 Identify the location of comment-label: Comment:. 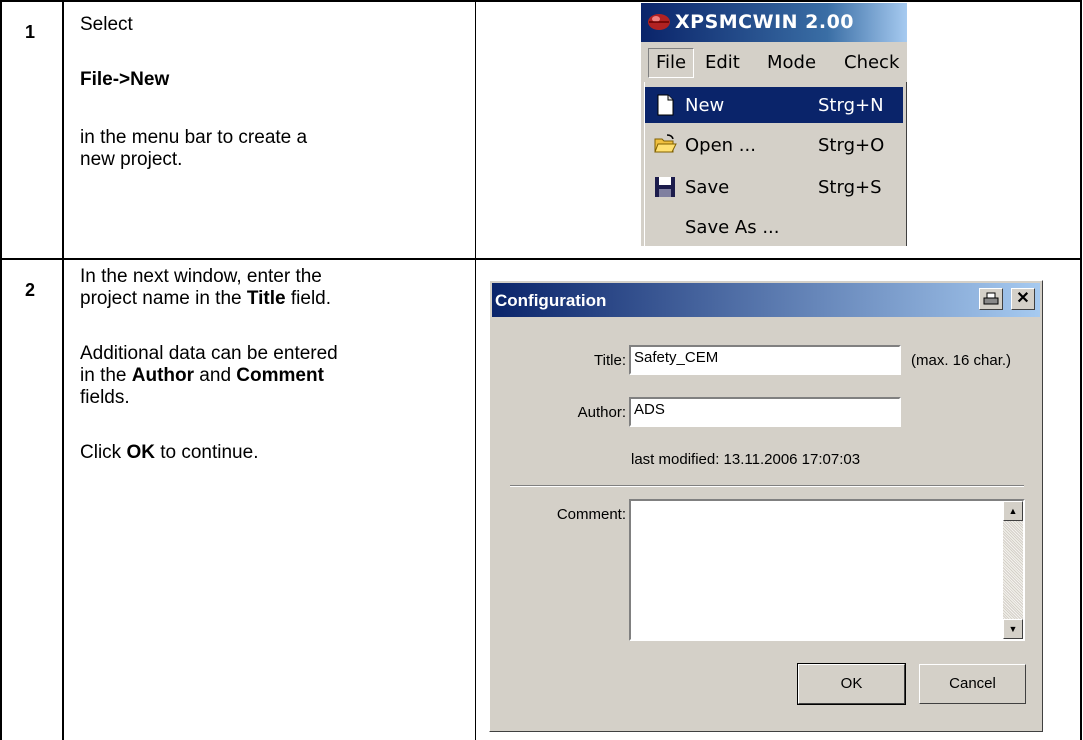
(591, 514).